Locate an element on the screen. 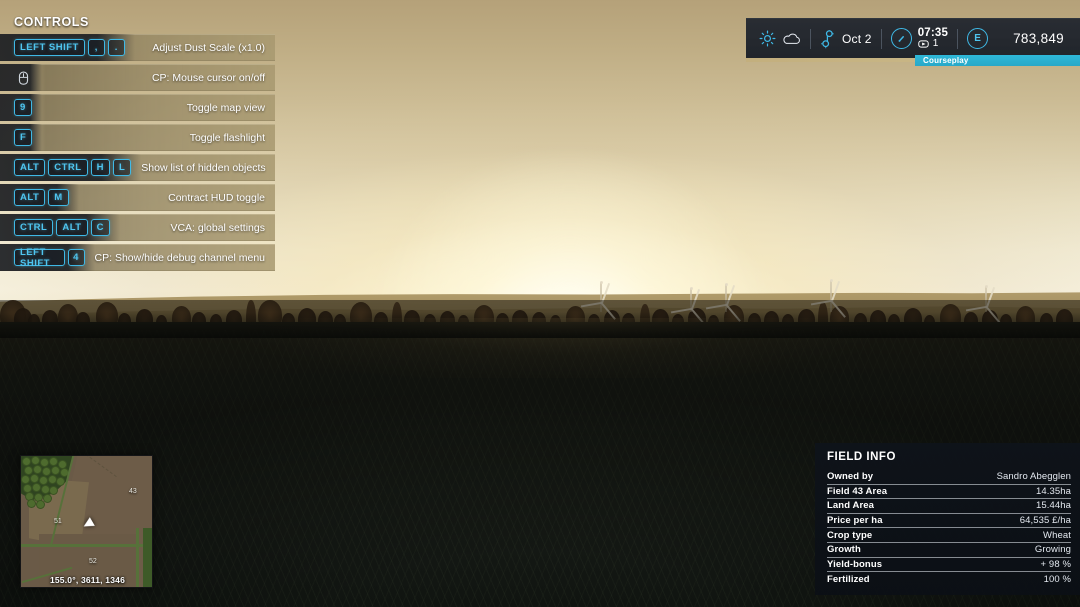 The width and height of the screenshot is (1080, 607). field-info-row: Price per ha 64,535 £/ha is located at coordinates (949, 521).